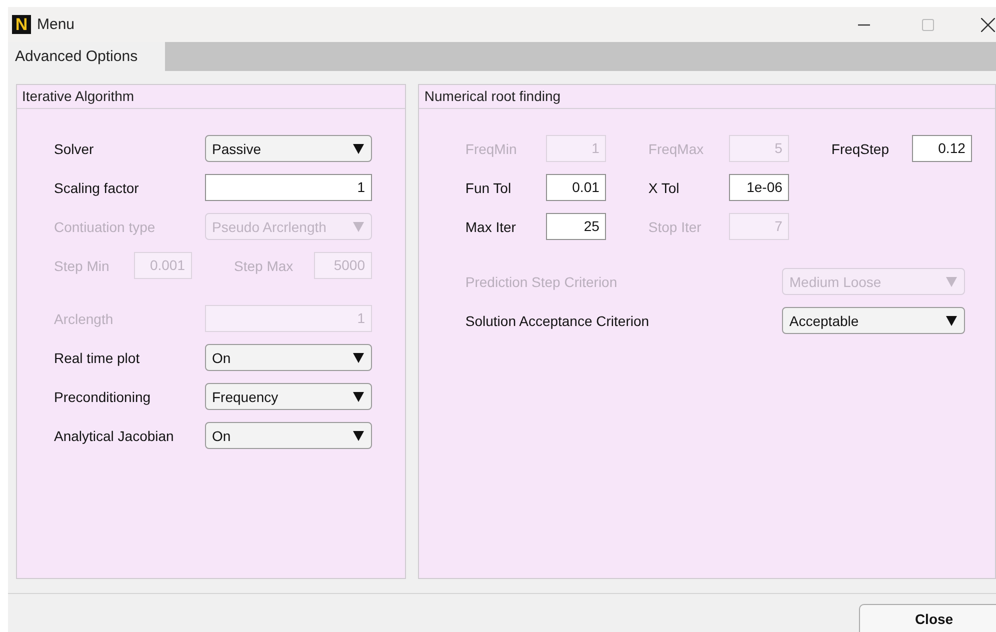 This screenshot has width=996, height=632. Describe the element at coordinates (675, 226) in the screenshot. I see `field-label: Stop Iter` at that location.